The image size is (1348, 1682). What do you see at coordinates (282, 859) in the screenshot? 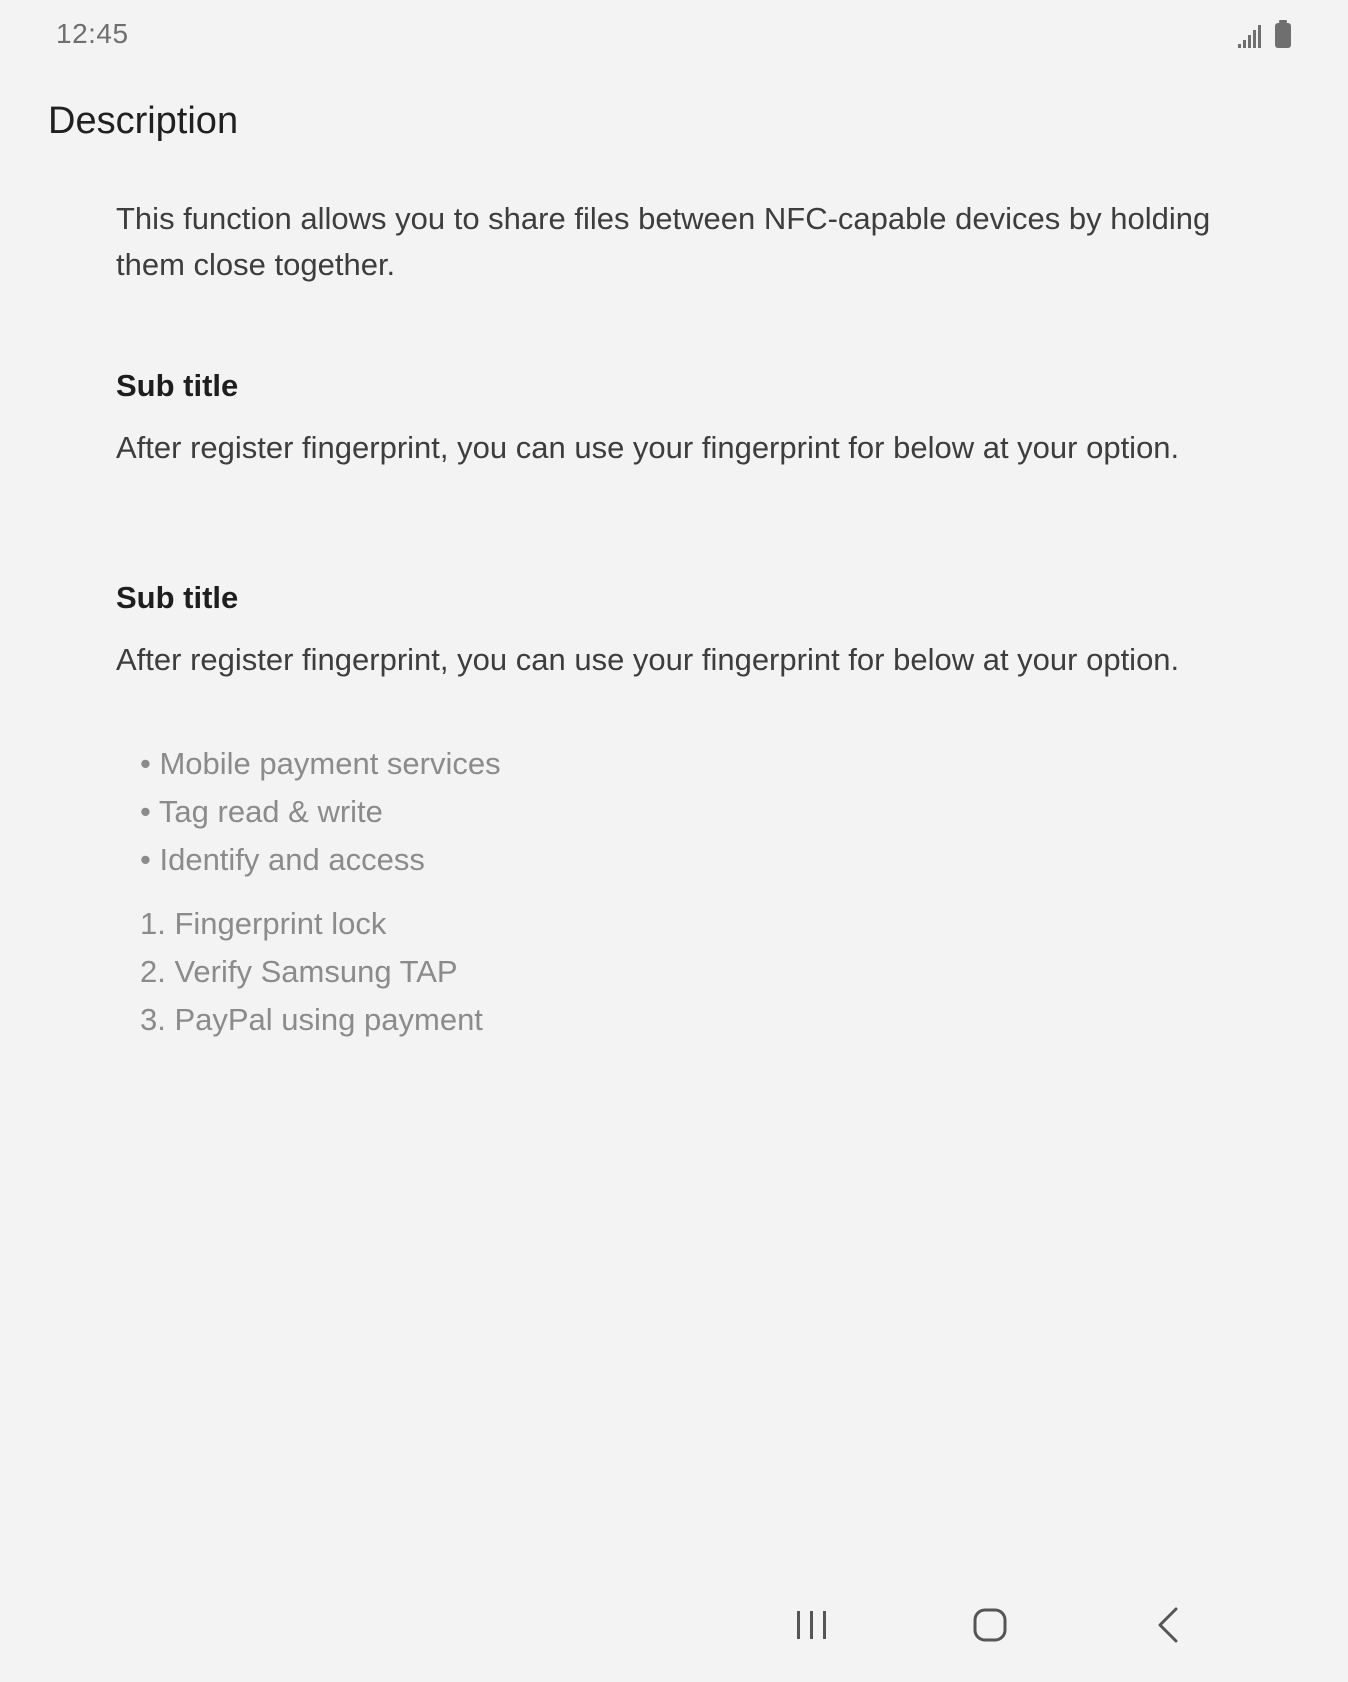
I see `bullet-item: • Identify and access` at bounding box center [282, 859].